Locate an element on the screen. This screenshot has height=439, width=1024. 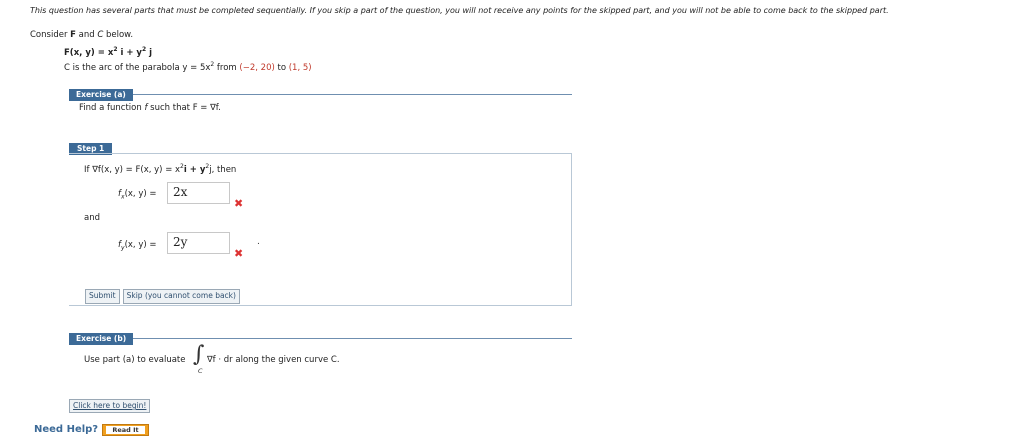
fx-answer-input: 2x is located at coordinates (198, 193).